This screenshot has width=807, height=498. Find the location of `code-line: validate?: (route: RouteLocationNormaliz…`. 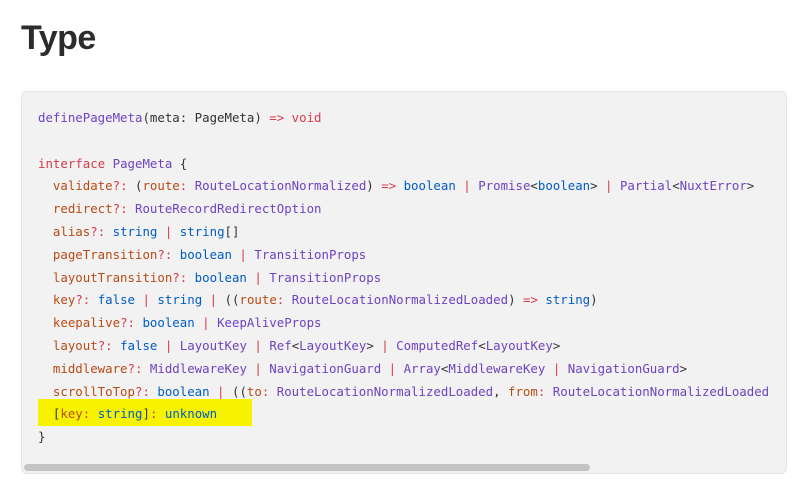

code-line: validate?: (route: RouteLocationNormaliz… is located at coordinates (403, 186).